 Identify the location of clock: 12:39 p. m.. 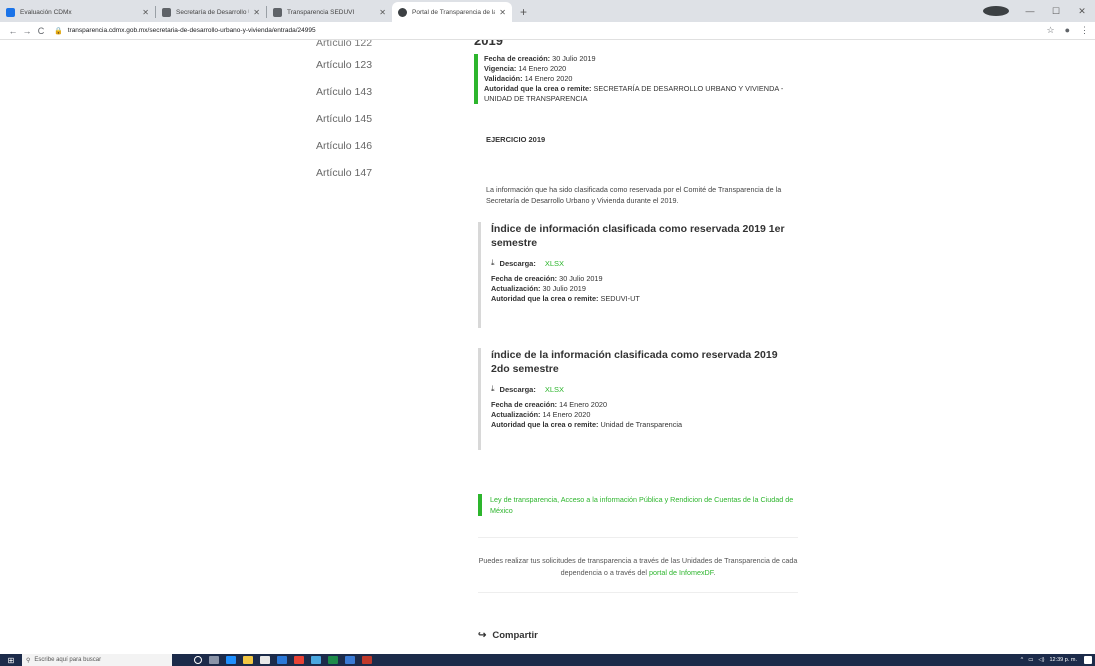
(1063, 660).